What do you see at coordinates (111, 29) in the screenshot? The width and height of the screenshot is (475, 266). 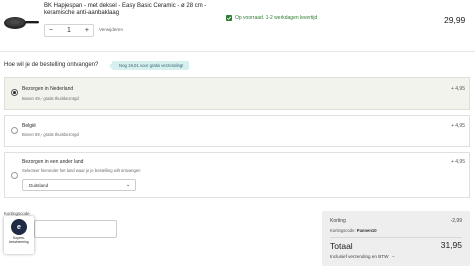 I see `remove-item-link: Verwijderen` at bounding box center [111, 29].